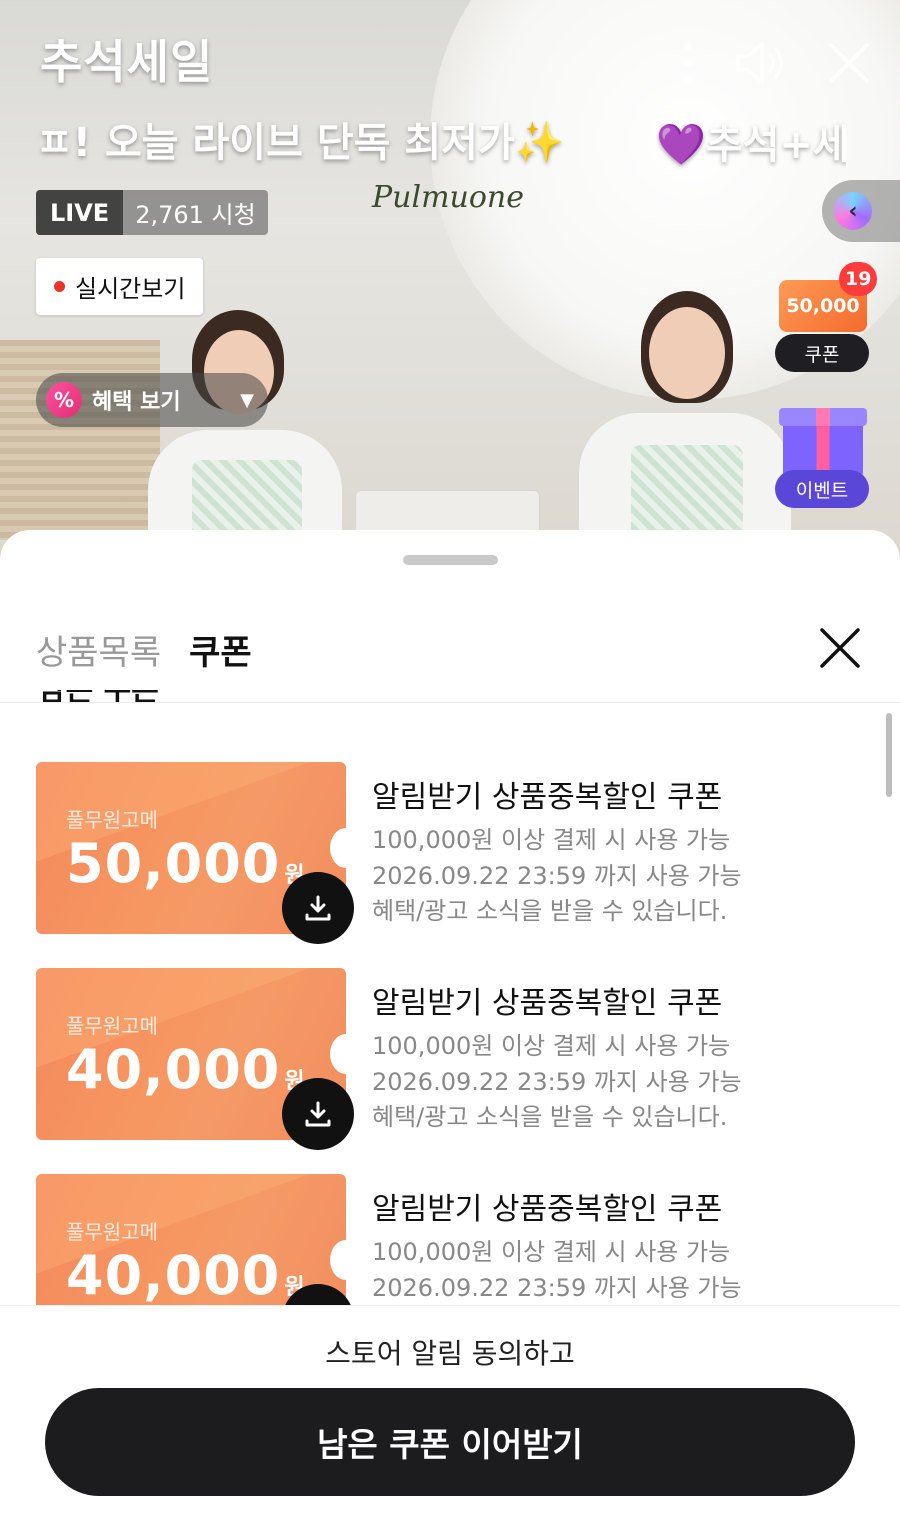  I want to click on coupon-count-badge: 19, so click(858, 279).